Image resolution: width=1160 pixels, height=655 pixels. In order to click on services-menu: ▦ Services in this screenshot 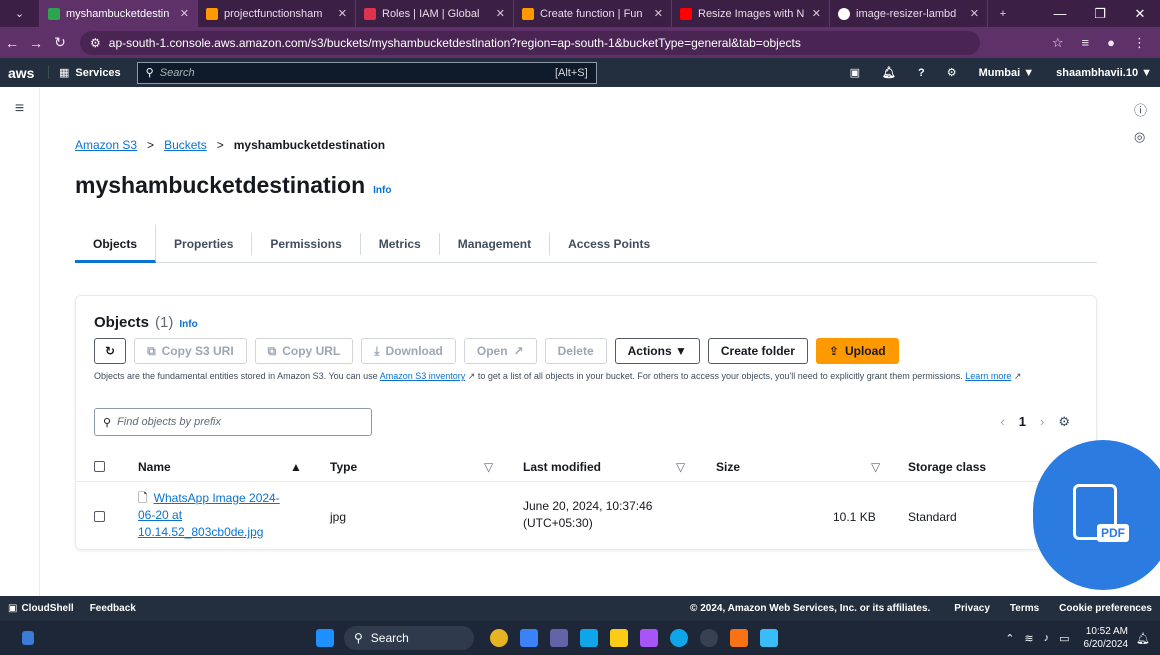, I will do `click(89, 72)`.